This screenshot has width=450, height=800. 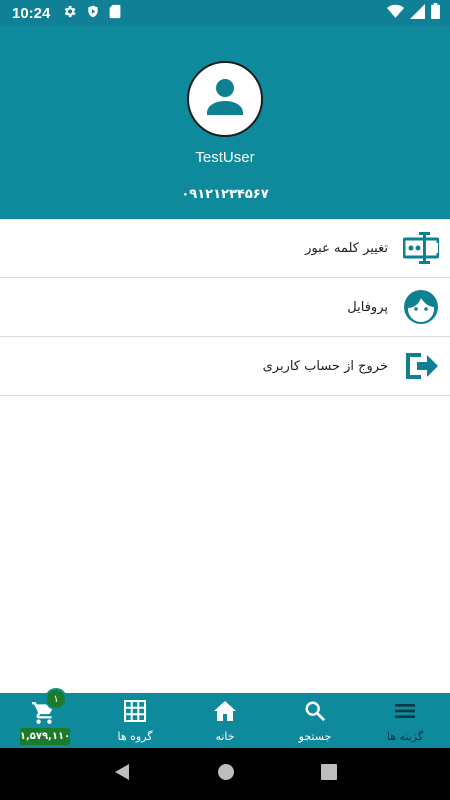 I want to click on nav-label: گروه ها, so click(x=135, y=736).